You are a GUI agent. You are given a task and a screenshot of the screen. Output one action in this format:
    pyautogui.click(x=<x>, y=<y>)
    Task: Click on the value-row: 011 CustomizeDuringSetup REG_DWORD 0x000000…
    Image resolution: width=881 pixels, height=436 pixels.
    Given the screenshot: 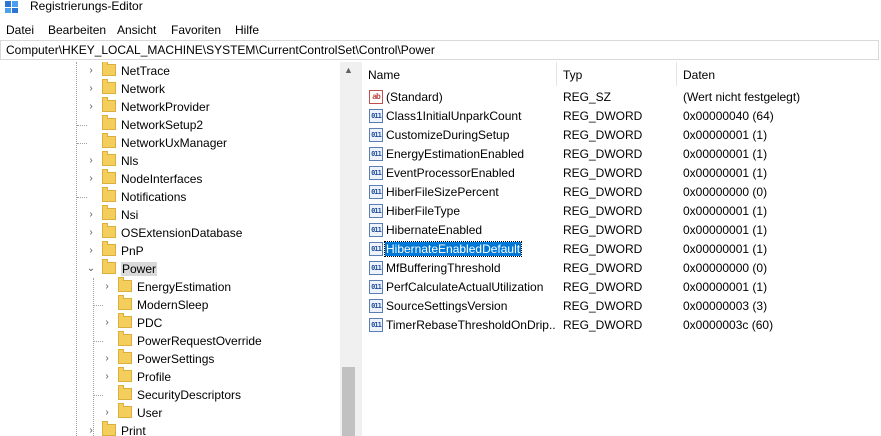 What is the action you would take?
    pyautogui.click(x=621, y=135)
    